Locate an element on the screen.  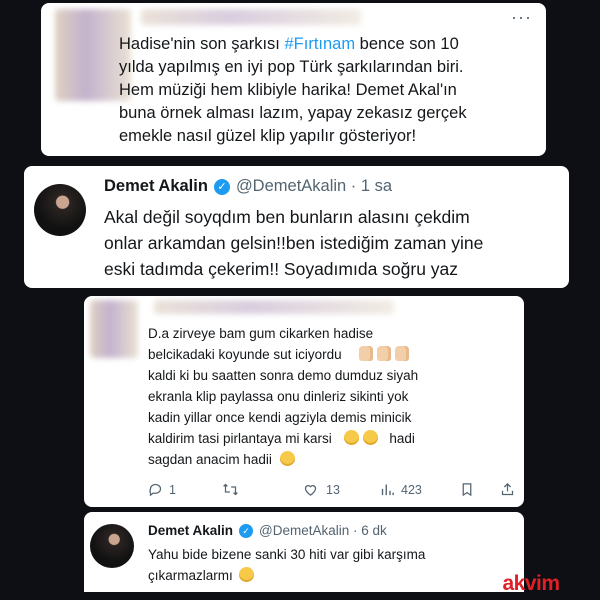
views-count: 423 is located at coordinates (411, 489).